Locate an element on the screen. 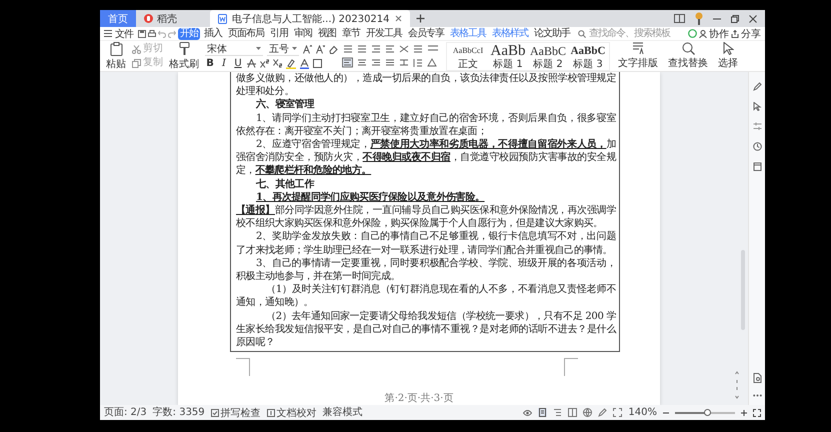 Image resolution: width=831 pixels, height=432 pixels. share-button: 分享 is located at coordinates (746, 33).